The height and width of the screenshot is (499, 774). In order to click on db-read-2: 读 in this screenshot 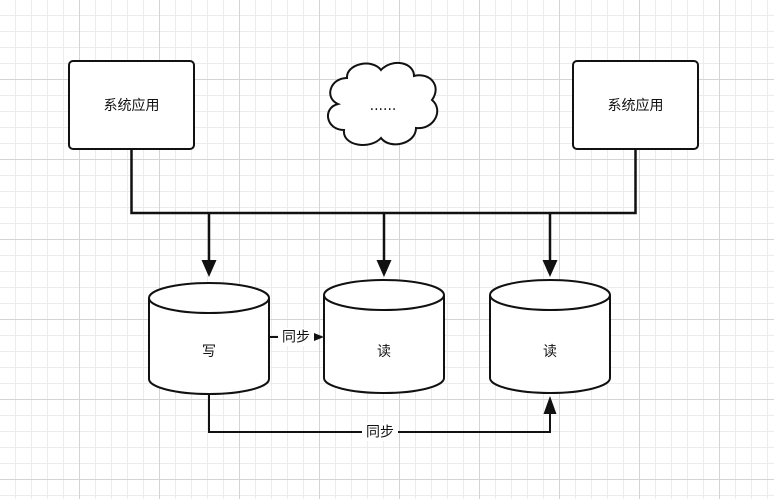, I will do `click(550, 336)`.